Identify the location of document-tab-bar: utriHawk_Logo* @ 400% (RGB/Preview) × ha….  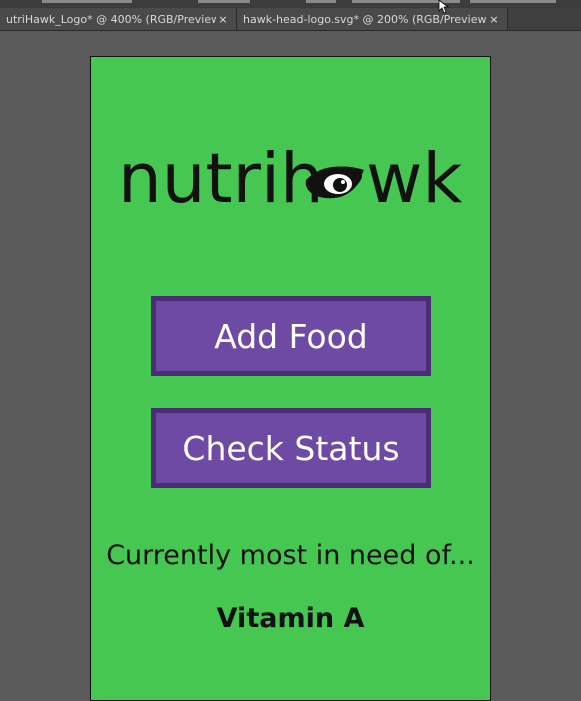
(290, 19).